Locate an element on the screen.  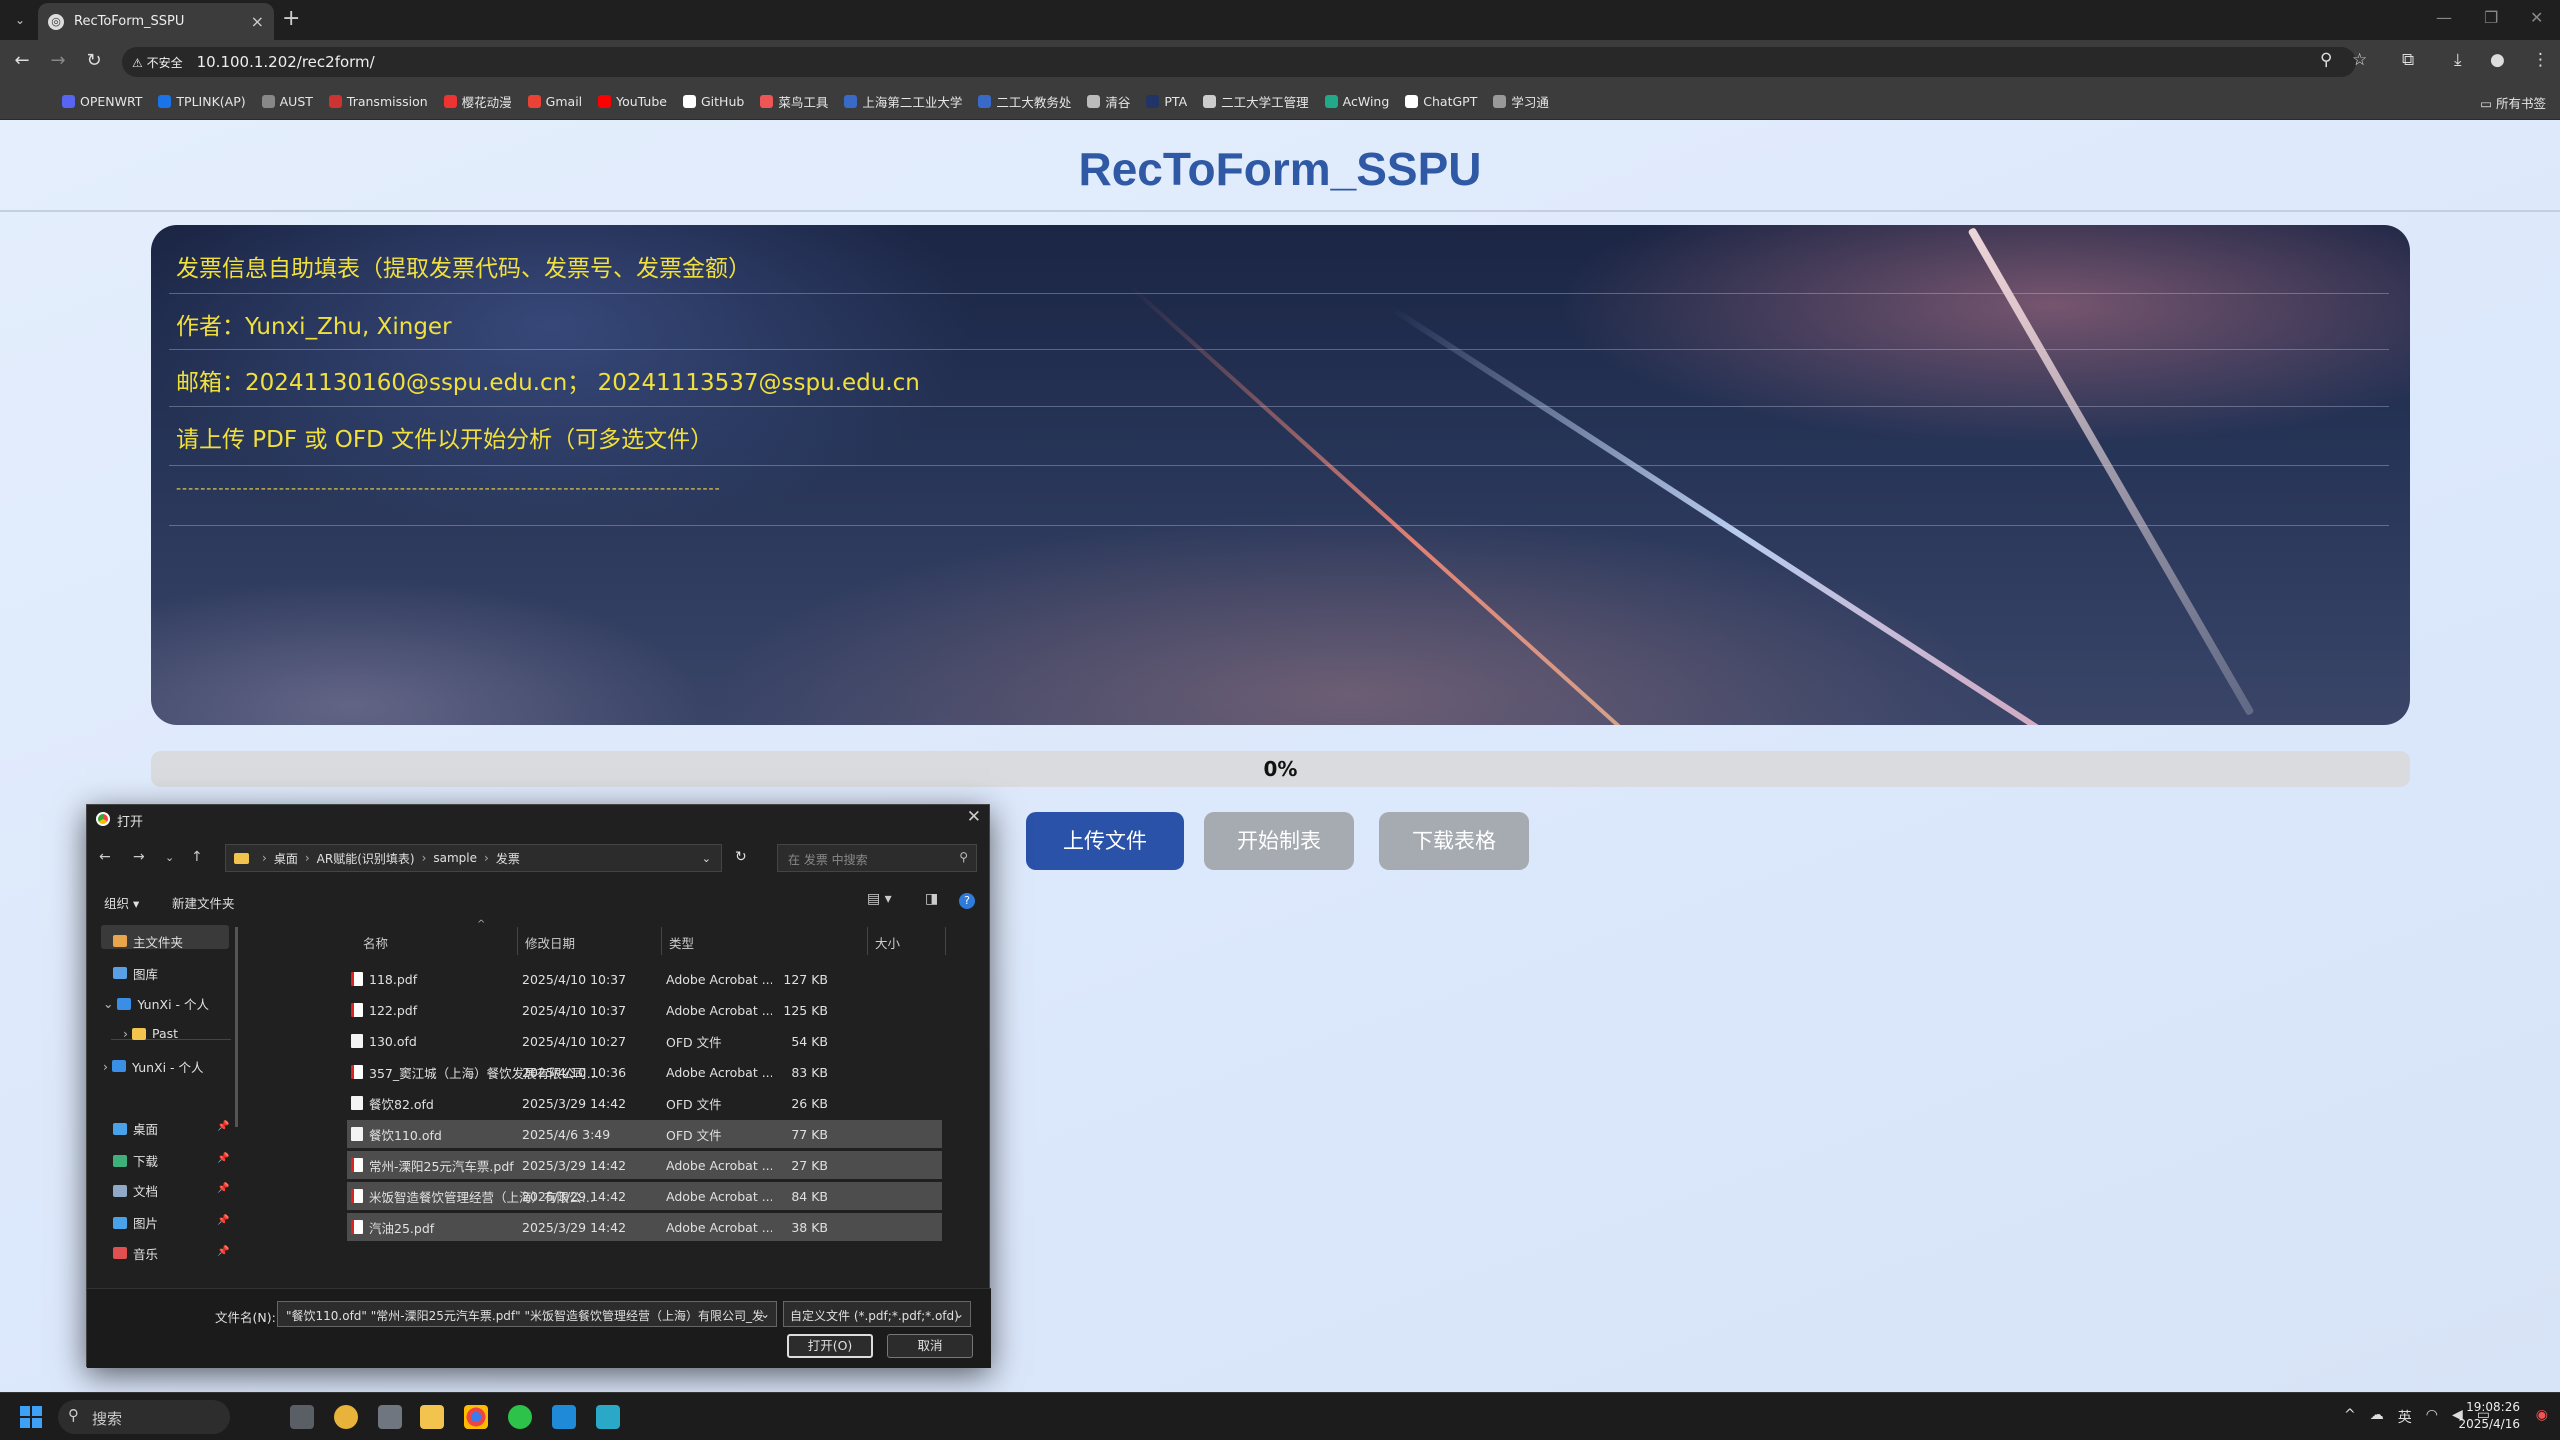
column-date-header: 修改日期 is located at coordinates (550, 942).